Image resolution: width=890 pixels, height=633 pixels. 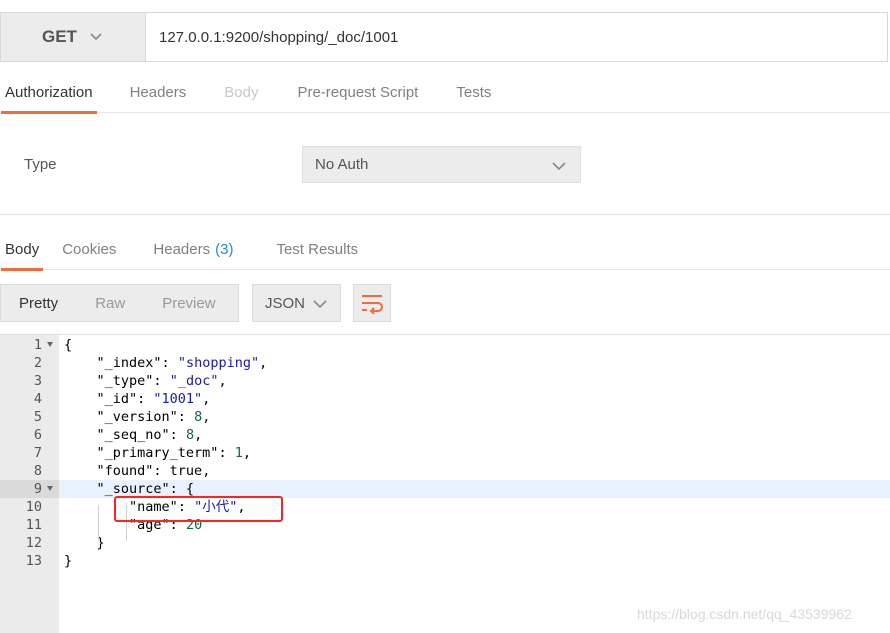 I want to click on tab-response-headers-label: Headers, so click(x=182, y=249).